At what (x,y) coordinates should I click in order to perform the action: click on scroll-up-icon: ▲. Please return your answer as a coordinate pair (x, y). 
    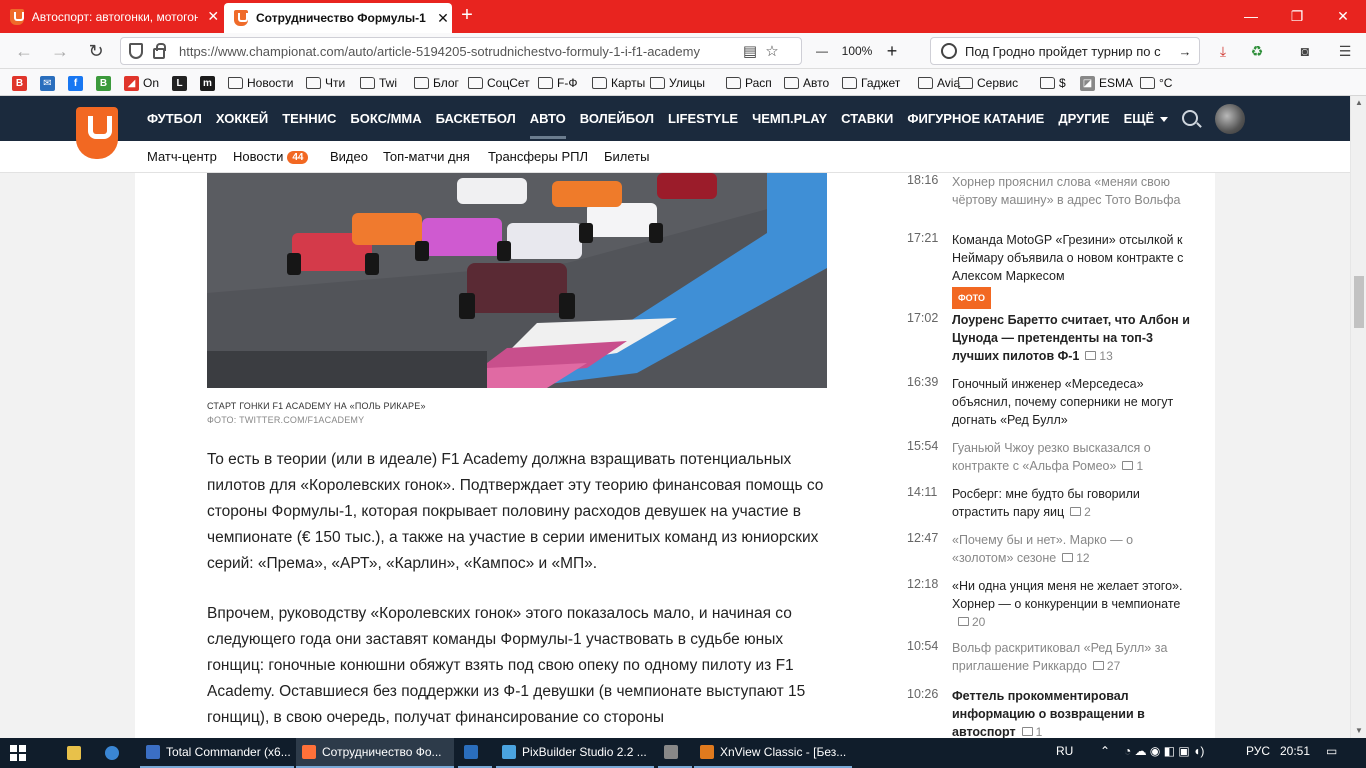
    Looking at the image, I should click on (1358, 103).